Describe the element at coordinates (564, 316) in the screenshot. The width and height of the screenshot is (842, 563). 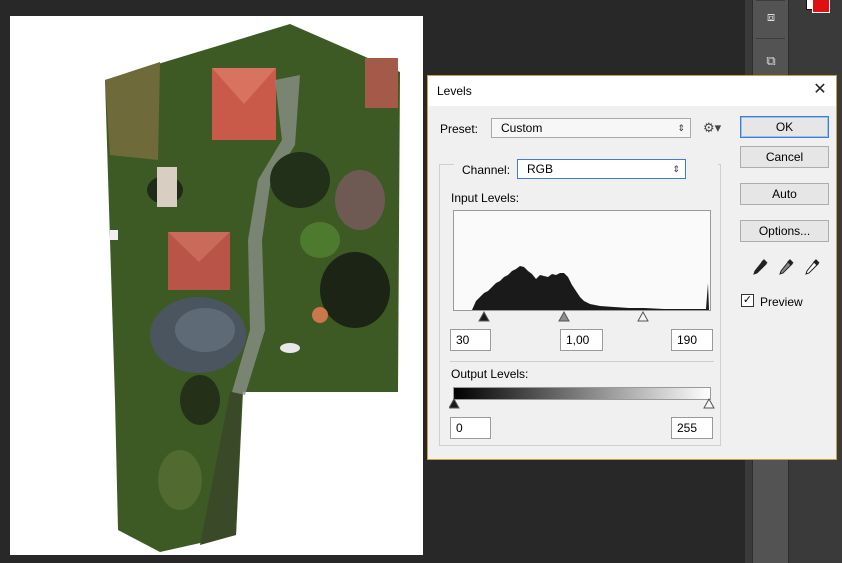
I see `input-gamma-slider` at that location.